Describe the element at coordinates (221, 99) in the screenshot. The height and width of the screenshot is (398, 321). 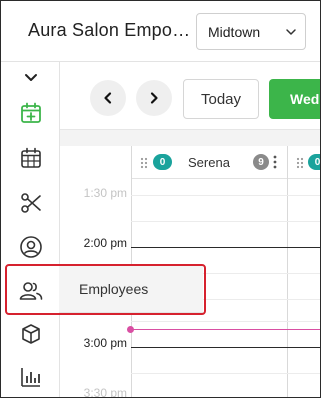
I see `today-button: Today` at that location.